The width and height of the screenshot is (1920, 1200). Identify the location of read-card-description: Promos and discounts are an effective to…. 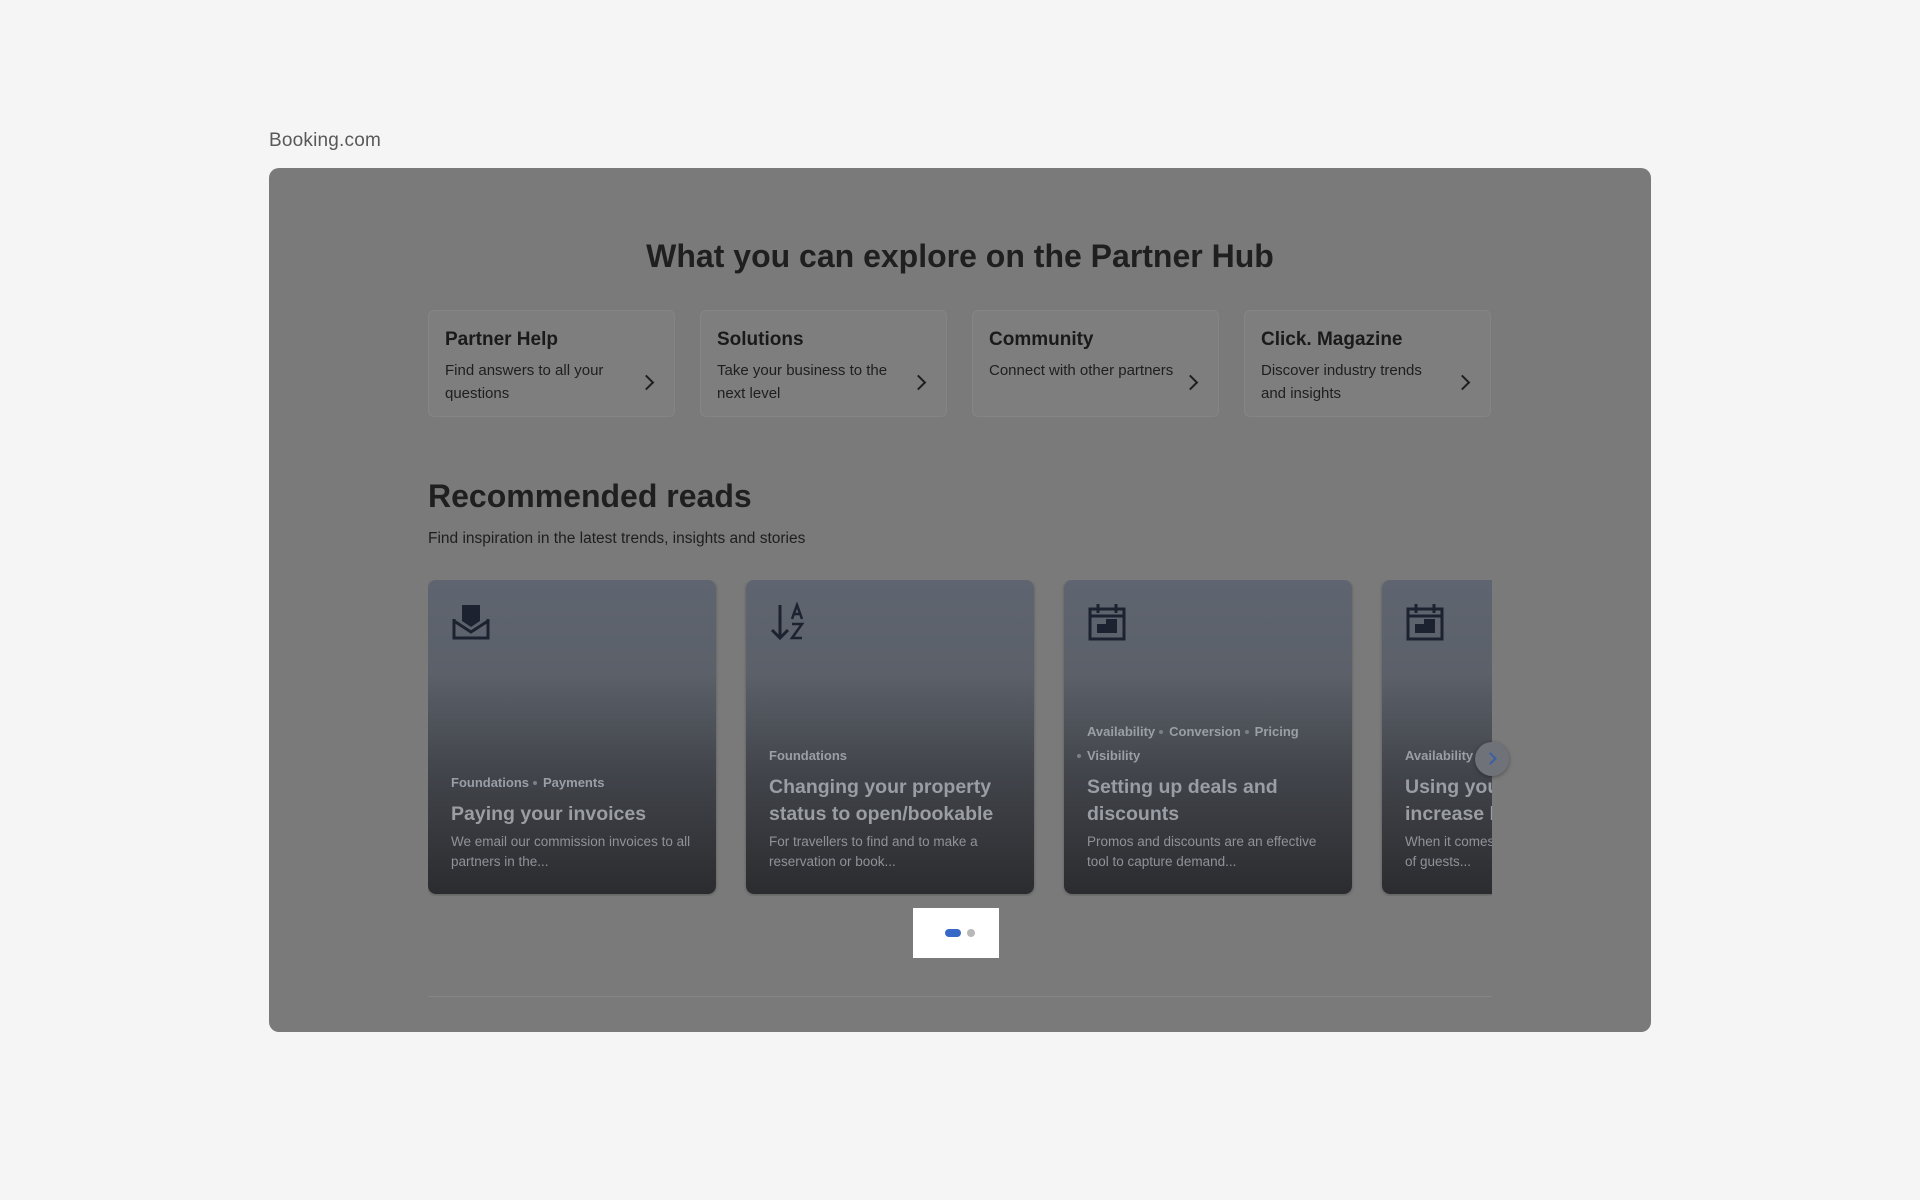
(1202, 851).